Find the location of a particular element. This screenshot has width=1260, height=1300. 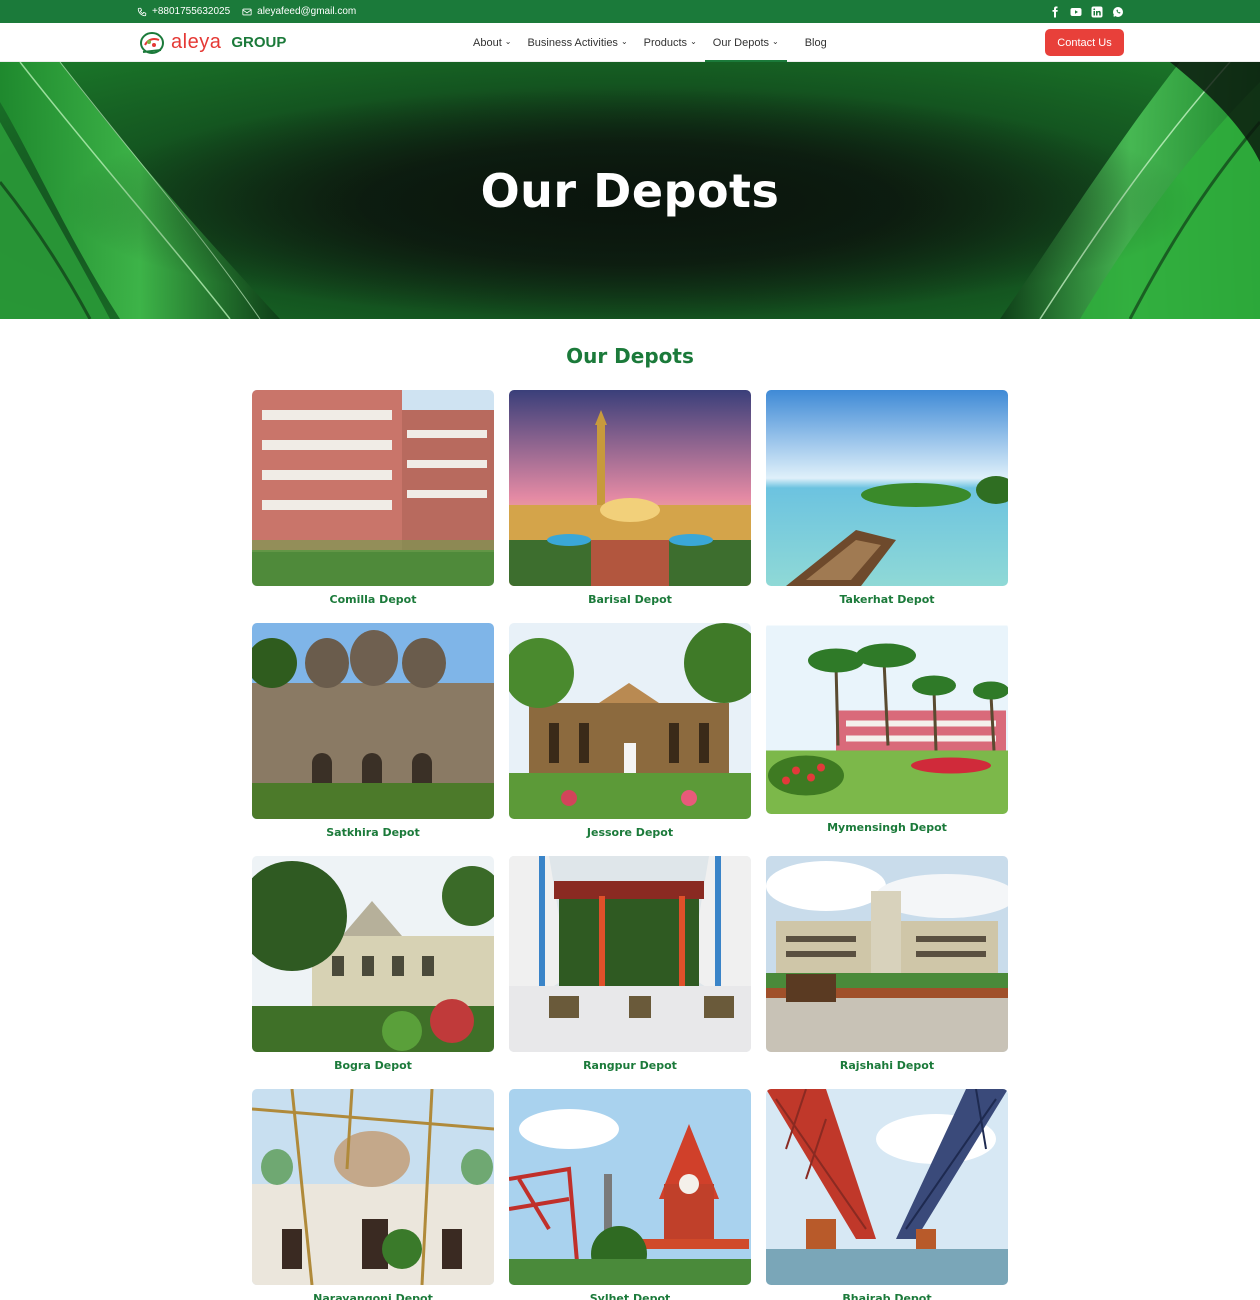

depot-name: Narayangonj Depot is located at coordinates (373, 1296).